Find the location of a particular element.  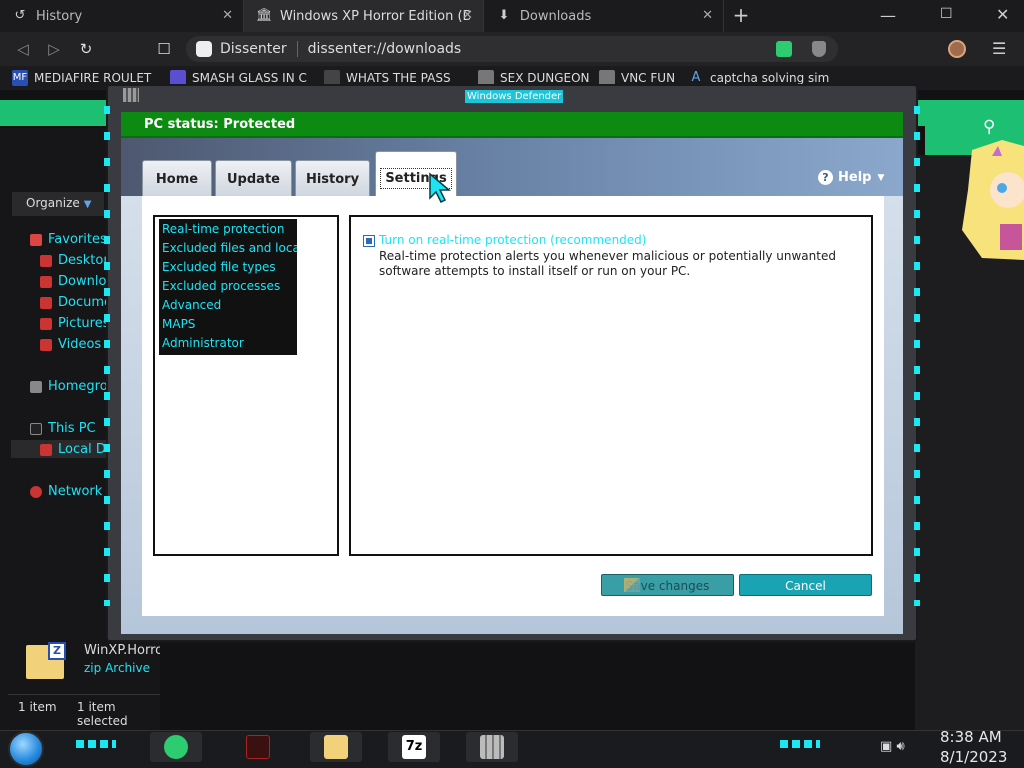

minimize-icon: — is located at coordinates (888, 15).